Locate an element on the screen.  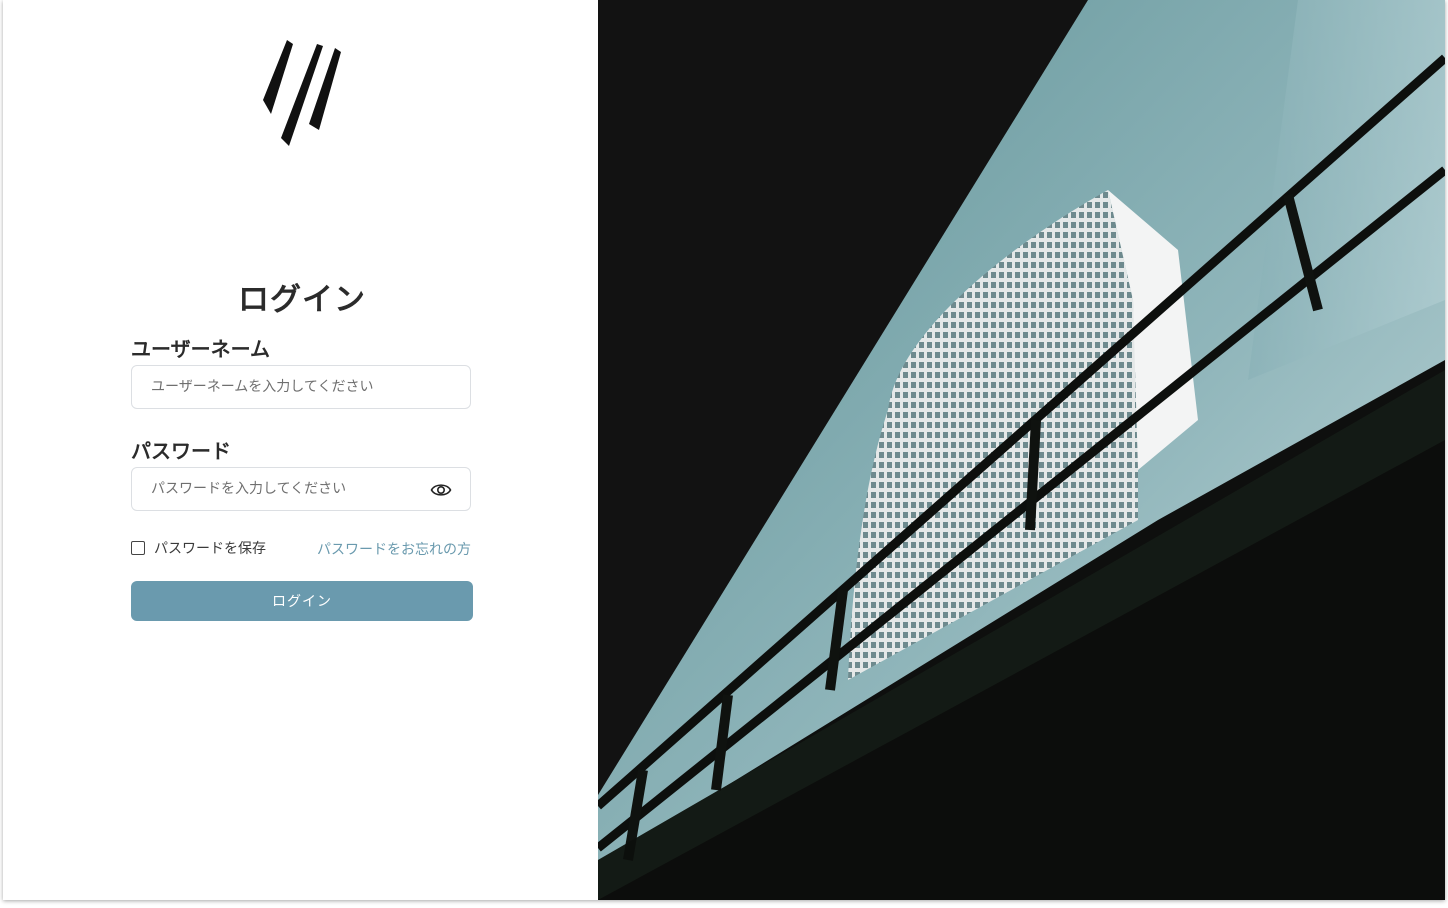
password-input is located at coordinates (286, 489).